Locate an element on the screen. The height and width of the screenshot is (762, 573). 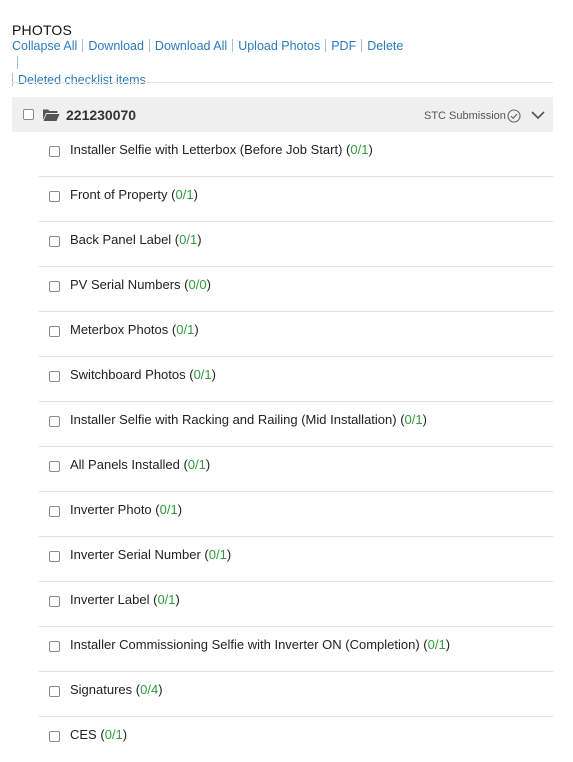
item-label: Switchboard Photos (0/1) is located at coordinates (143, 374).